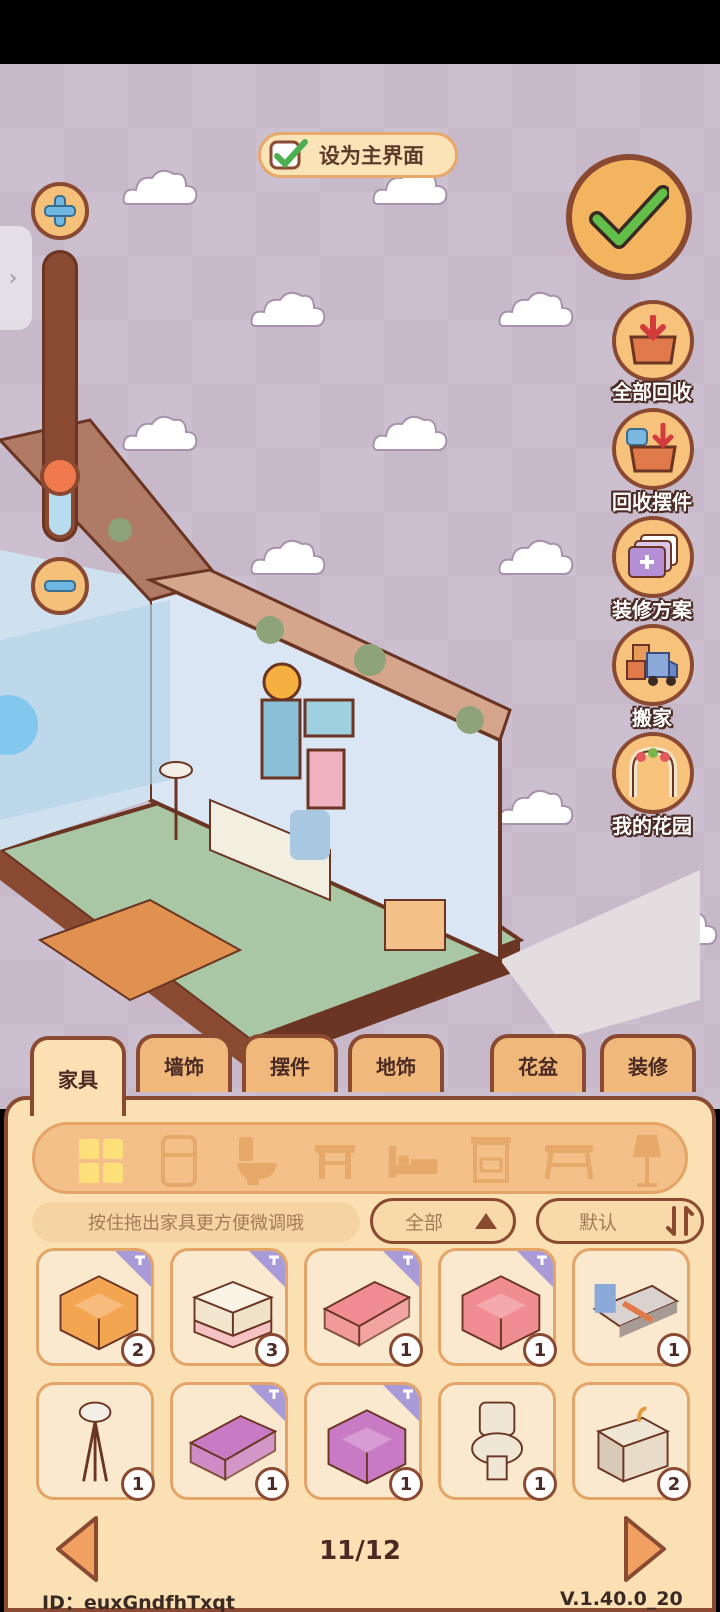 The width and height of the screenshot is (720, 1612). I want to click on decoration-plan-button, so click(653, 557).